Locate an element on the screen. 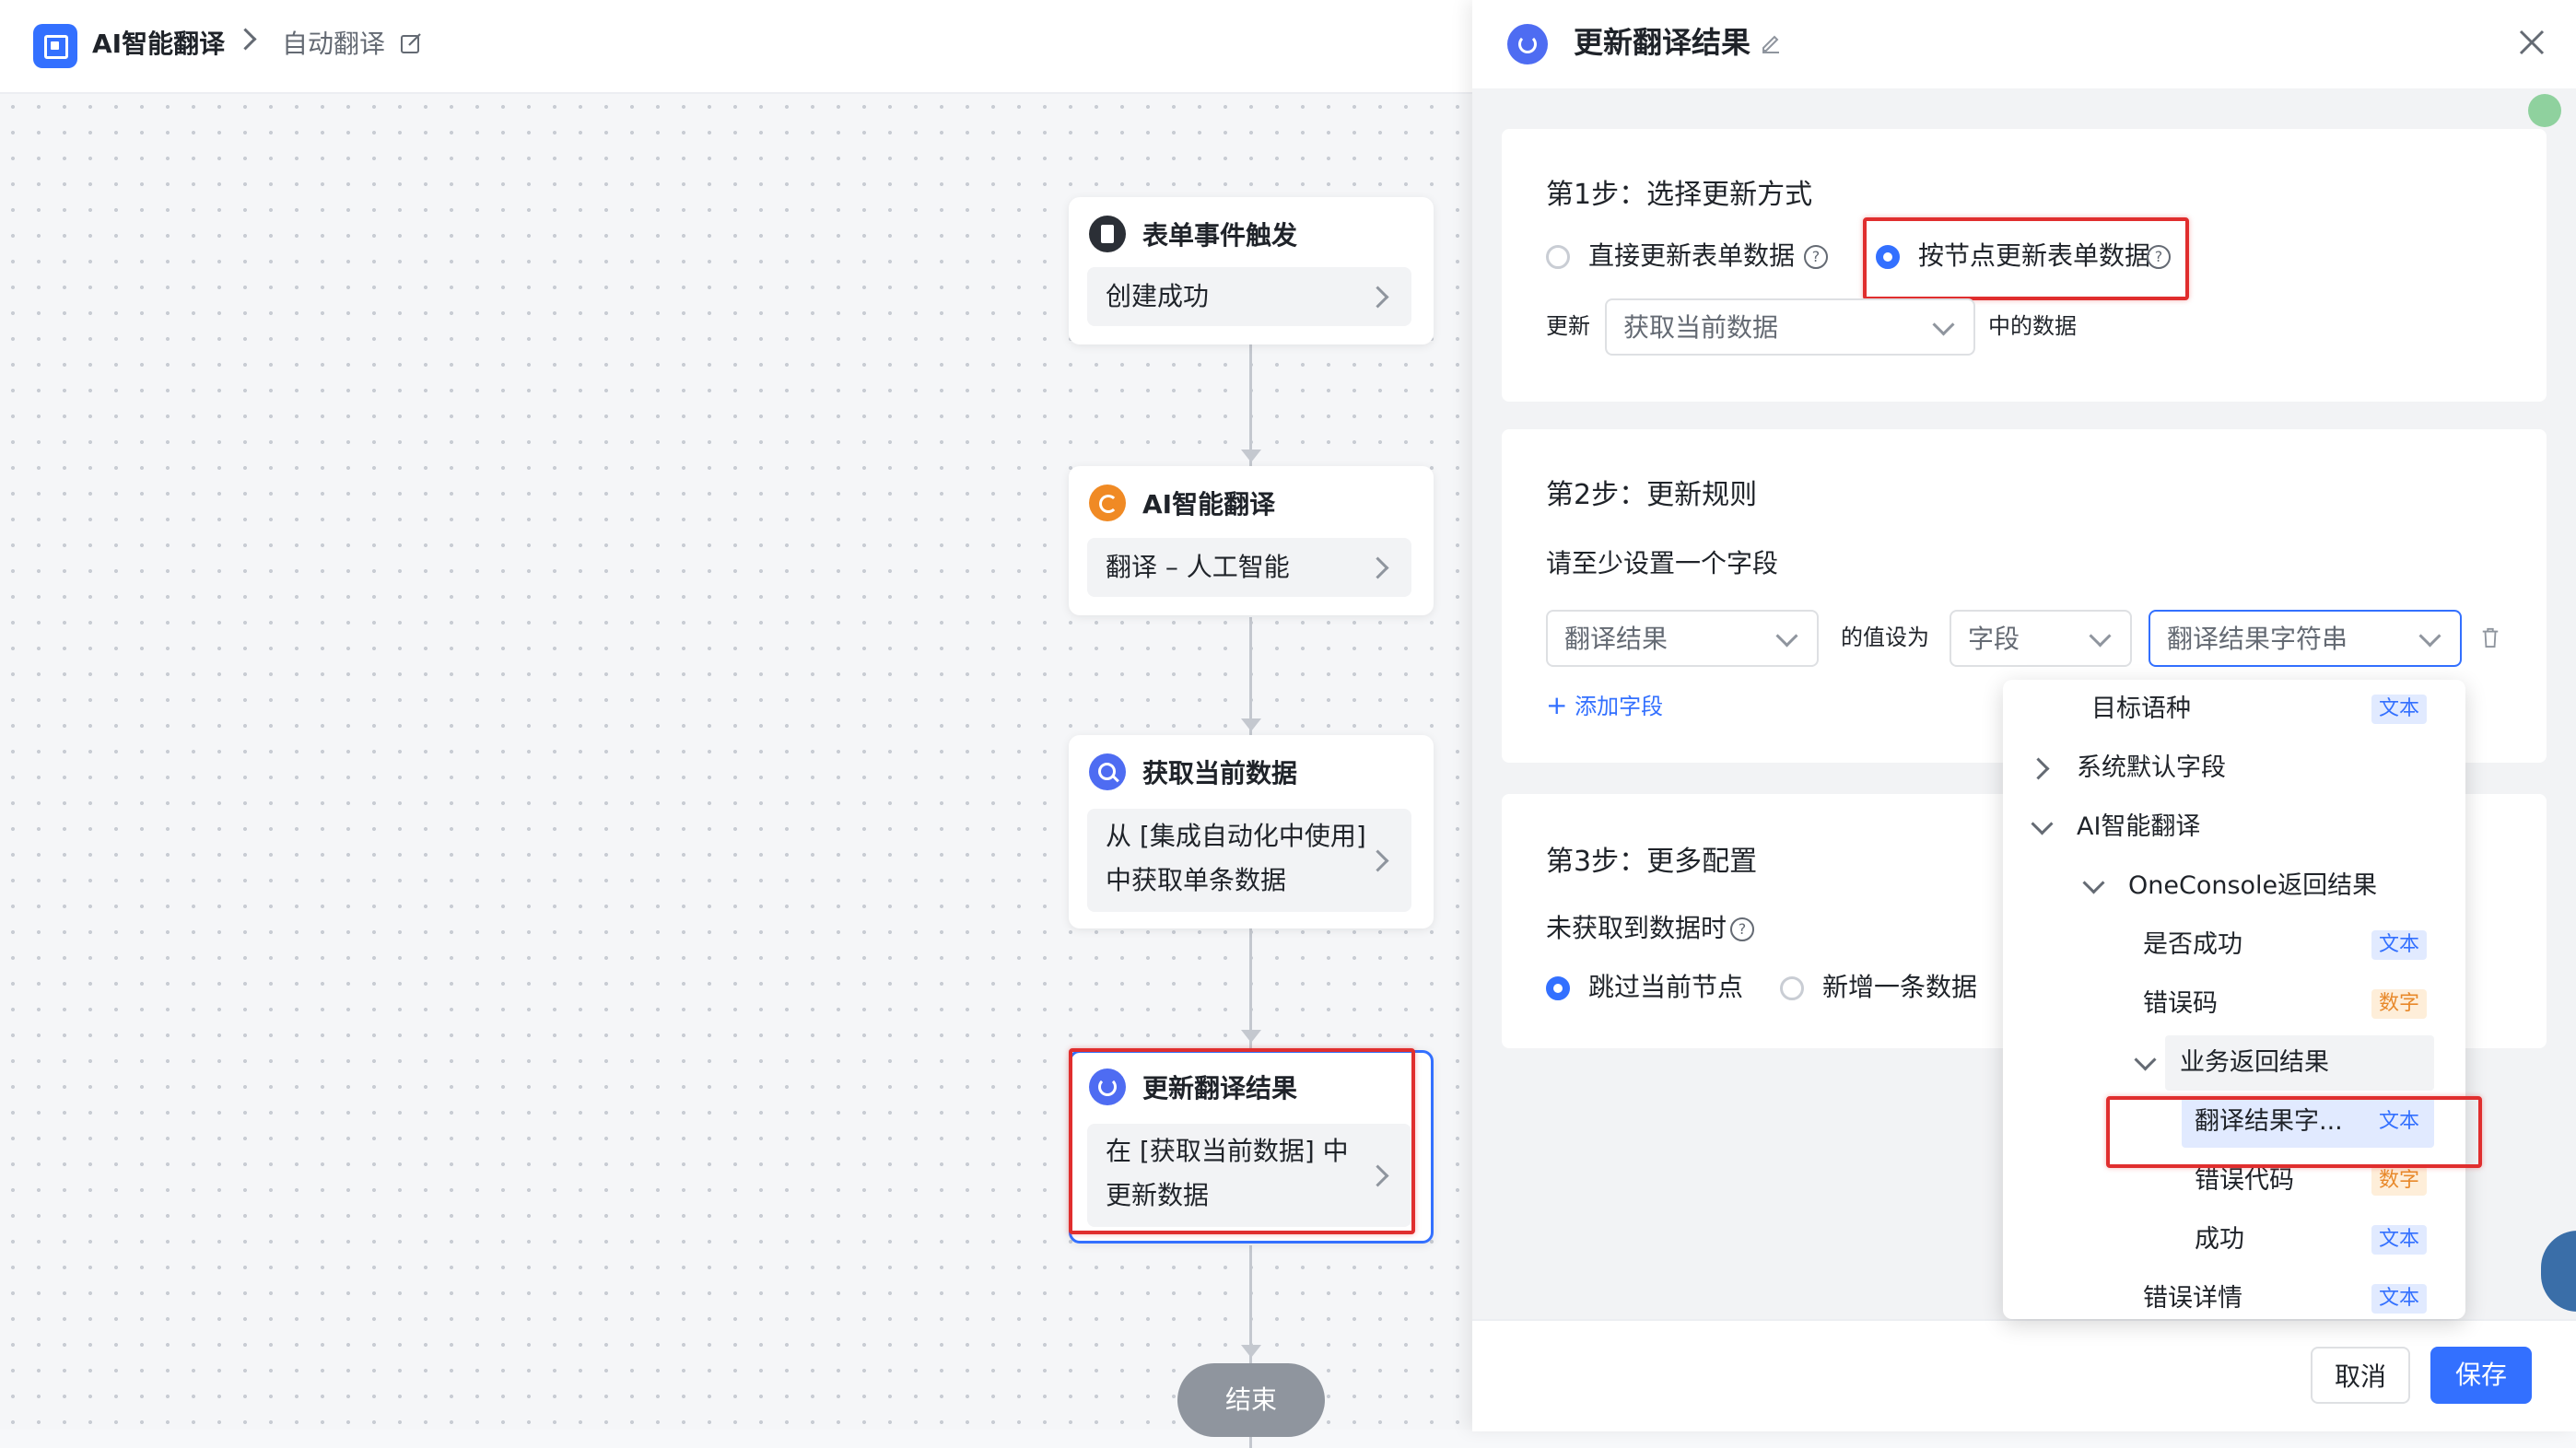 This screenshot has width=2576, height=1448. set-to-label: 的值设为 is located at coordinates (1885, 637).